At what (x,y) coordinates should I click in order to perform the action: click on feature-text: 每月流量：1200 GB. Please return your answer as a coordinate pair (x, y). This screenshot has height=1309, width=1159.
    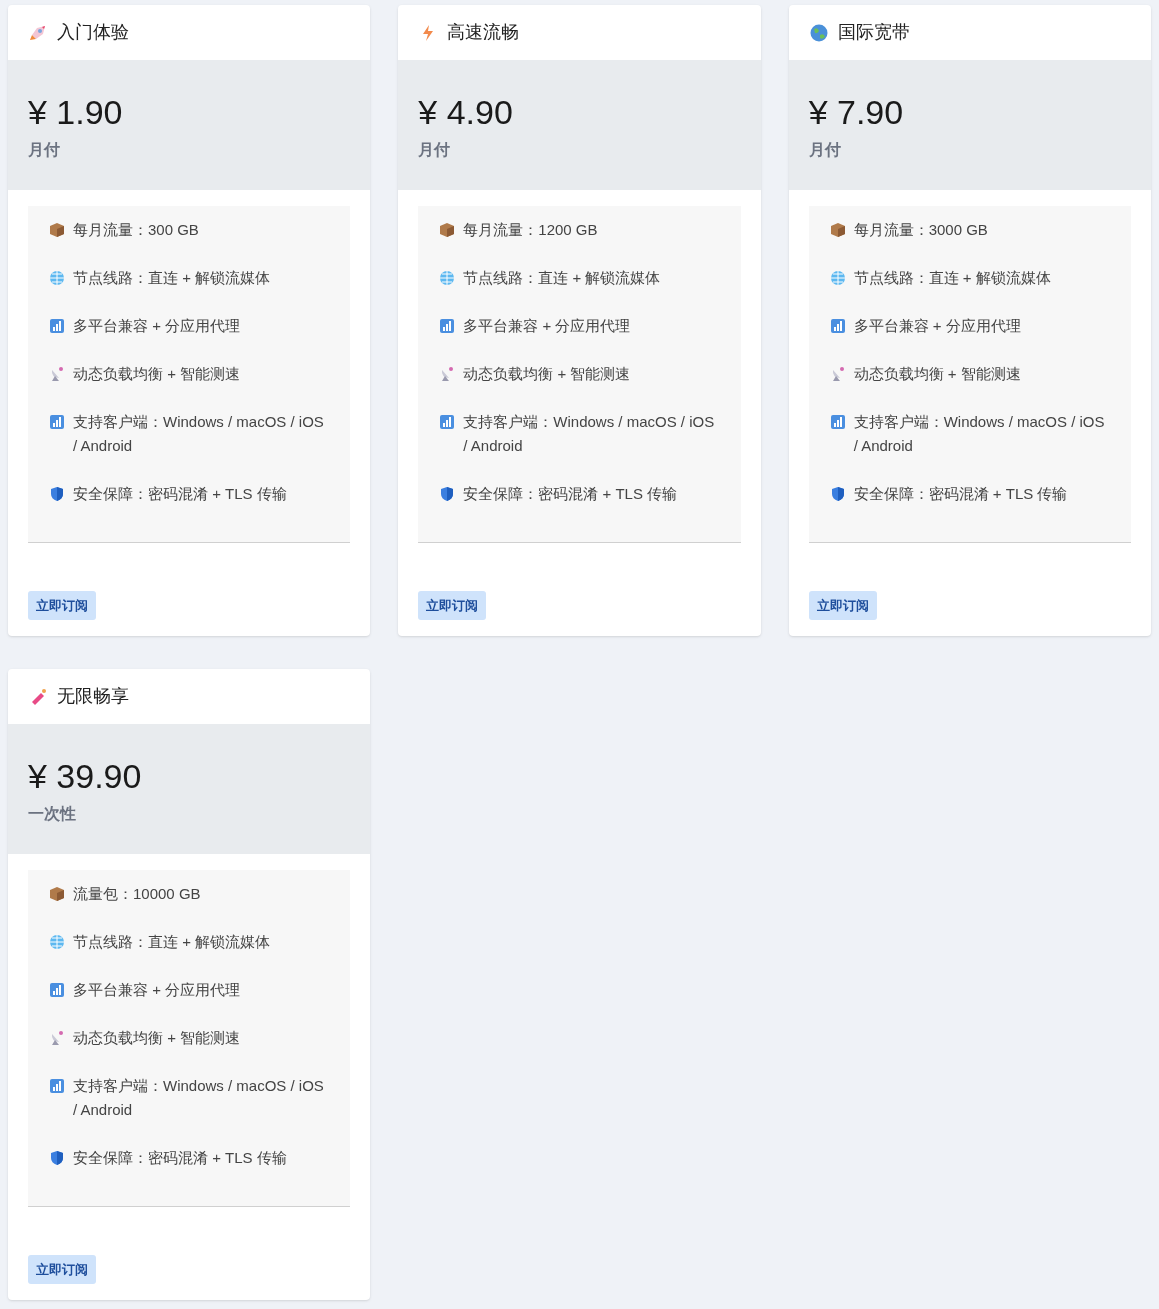
    Looking at the image, I should click on (530, 230).